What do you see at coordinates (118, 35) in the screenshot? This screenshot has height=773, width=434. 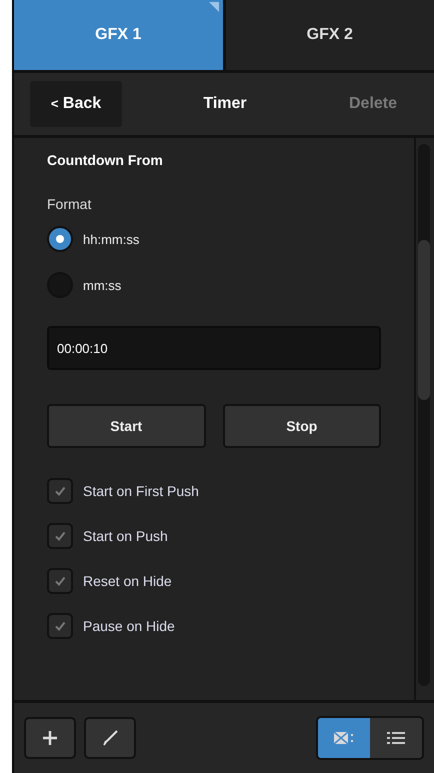 I see `tab: GFX 1` at bounding box center [118, 35].